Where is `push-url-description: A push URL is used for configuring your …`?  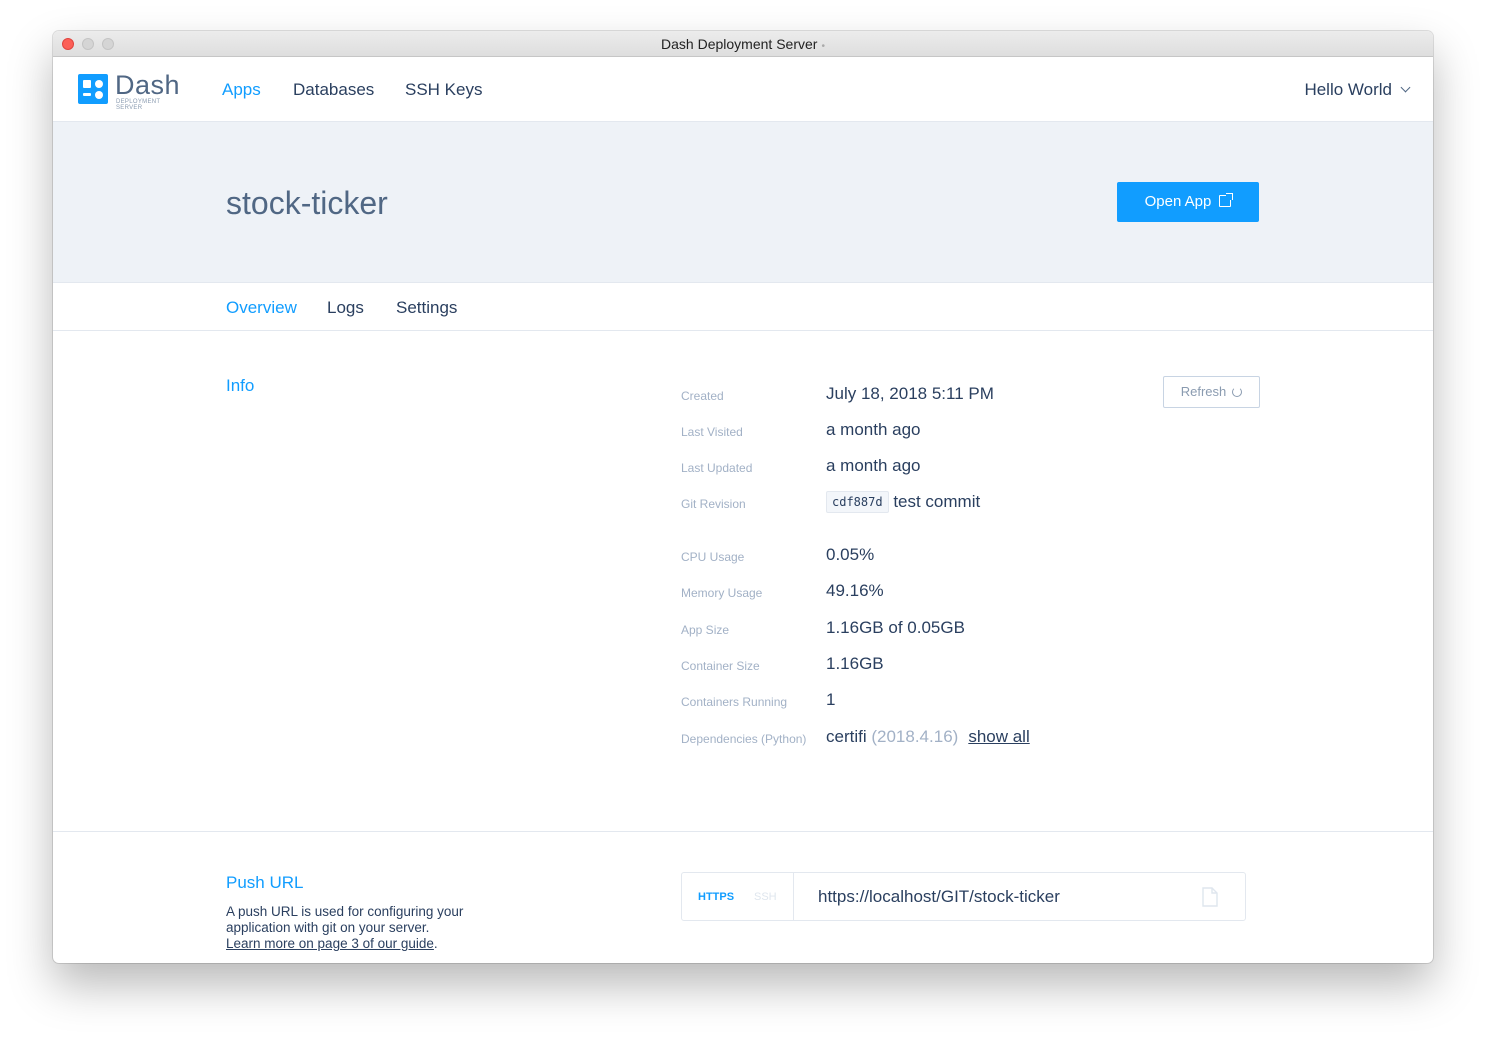
push-url-description: A push URL is used for configuring your … is located at coordinates (345, 927).